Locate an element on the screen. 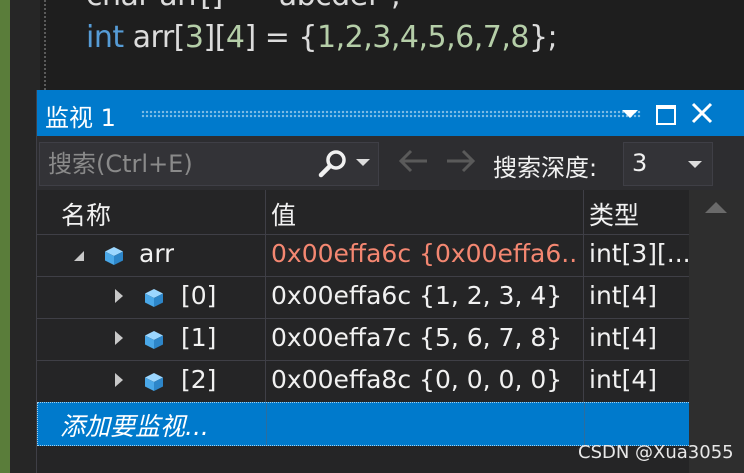 Image resolution: width=744 pixels, height=473 pixels. column-header-name: 名称 is located at coordinates (86, 214).